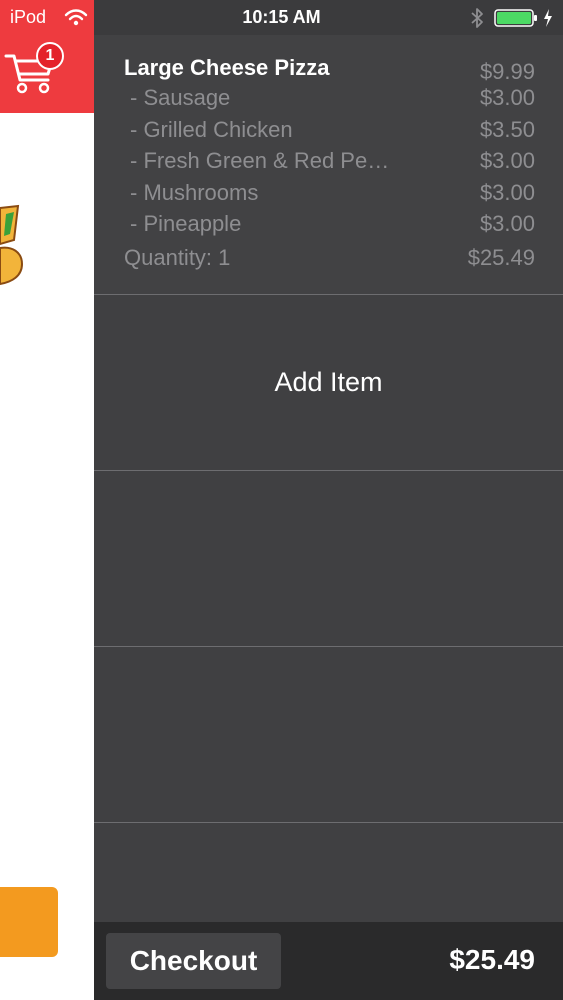  What do you see at coordinates (515, 18) in the screenshot?
I see `battery-icon` at bounding box center [515, 18].